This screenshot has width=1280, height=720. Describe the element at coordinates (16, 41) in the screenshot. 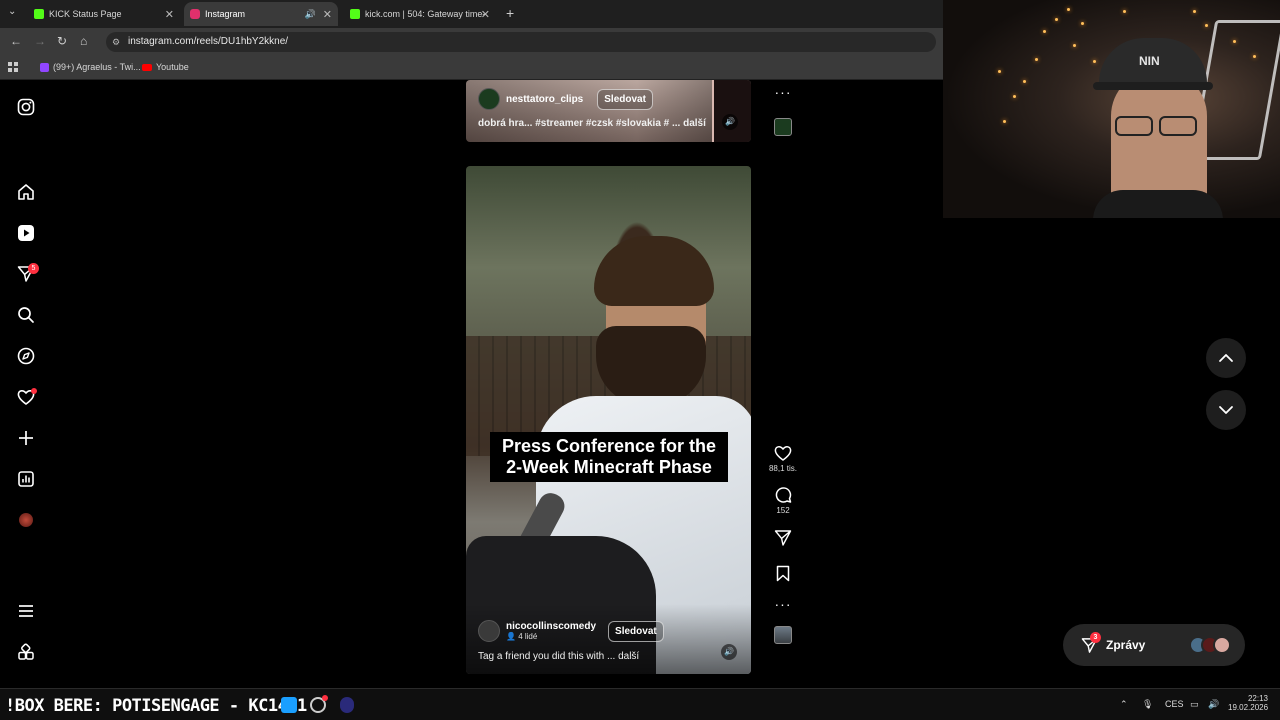

I see `back-button: ←` at that location.